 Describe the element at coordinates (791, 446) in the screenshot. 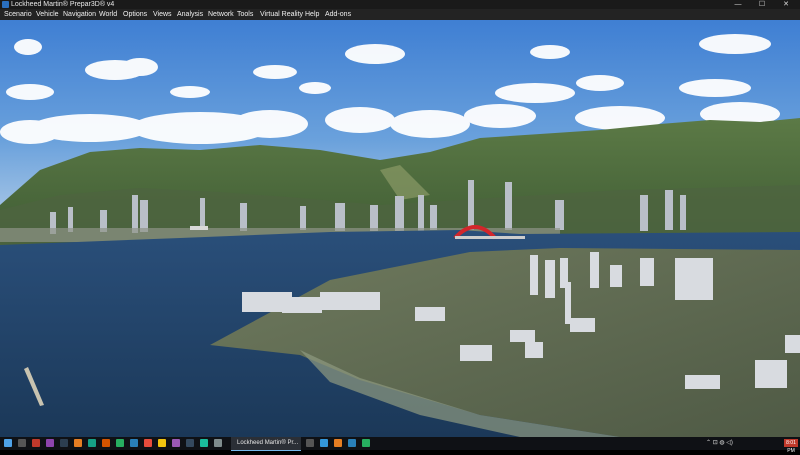

I see `tray-notification-badge: 8:01 PM` at that location.